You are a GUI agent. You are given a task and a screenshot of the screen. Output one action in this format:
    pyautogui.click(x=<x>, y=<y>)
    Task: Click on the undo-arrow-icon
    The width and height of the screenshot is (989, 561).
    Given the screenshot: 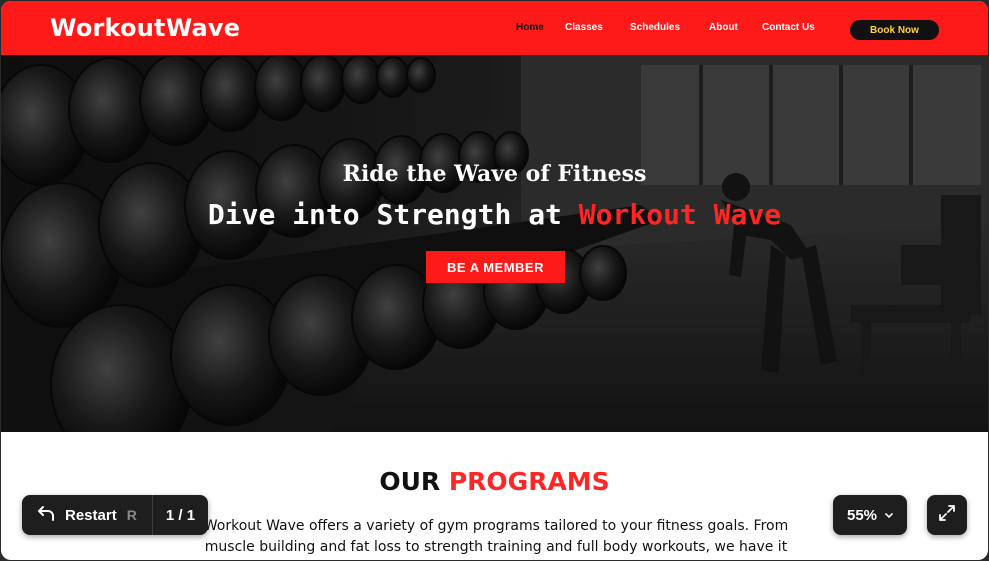 What is the action you would take?
    pyautogui.click(x=46, y=515)
    